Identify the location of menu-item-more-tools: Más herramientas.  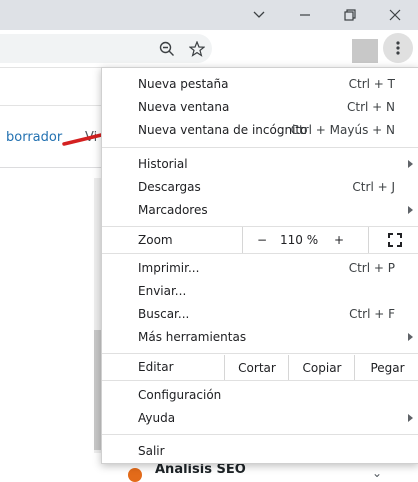
(260, 337).